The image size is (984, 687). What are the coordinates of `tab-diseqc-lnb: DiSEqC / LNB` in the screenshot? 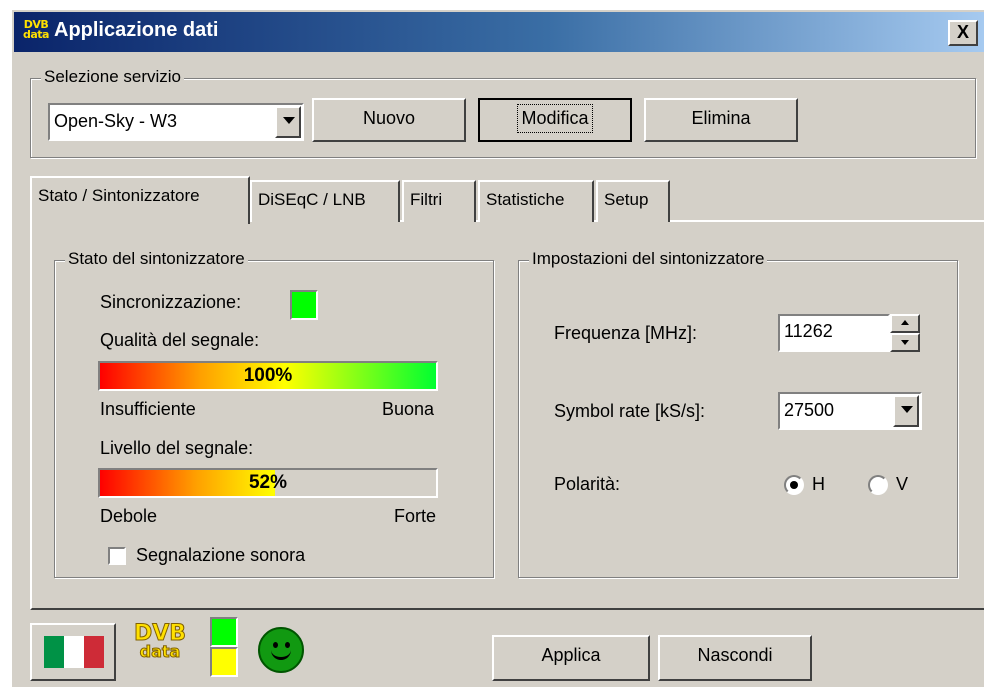 It's located at (325, 201).